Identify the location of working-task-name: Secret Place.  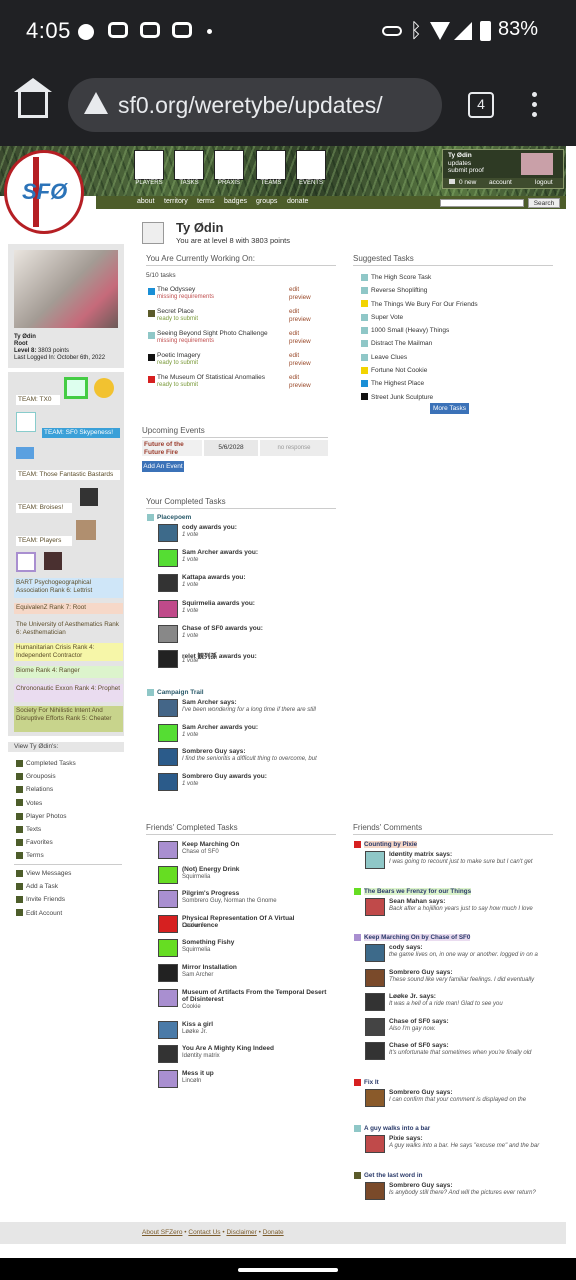
(175, 311).